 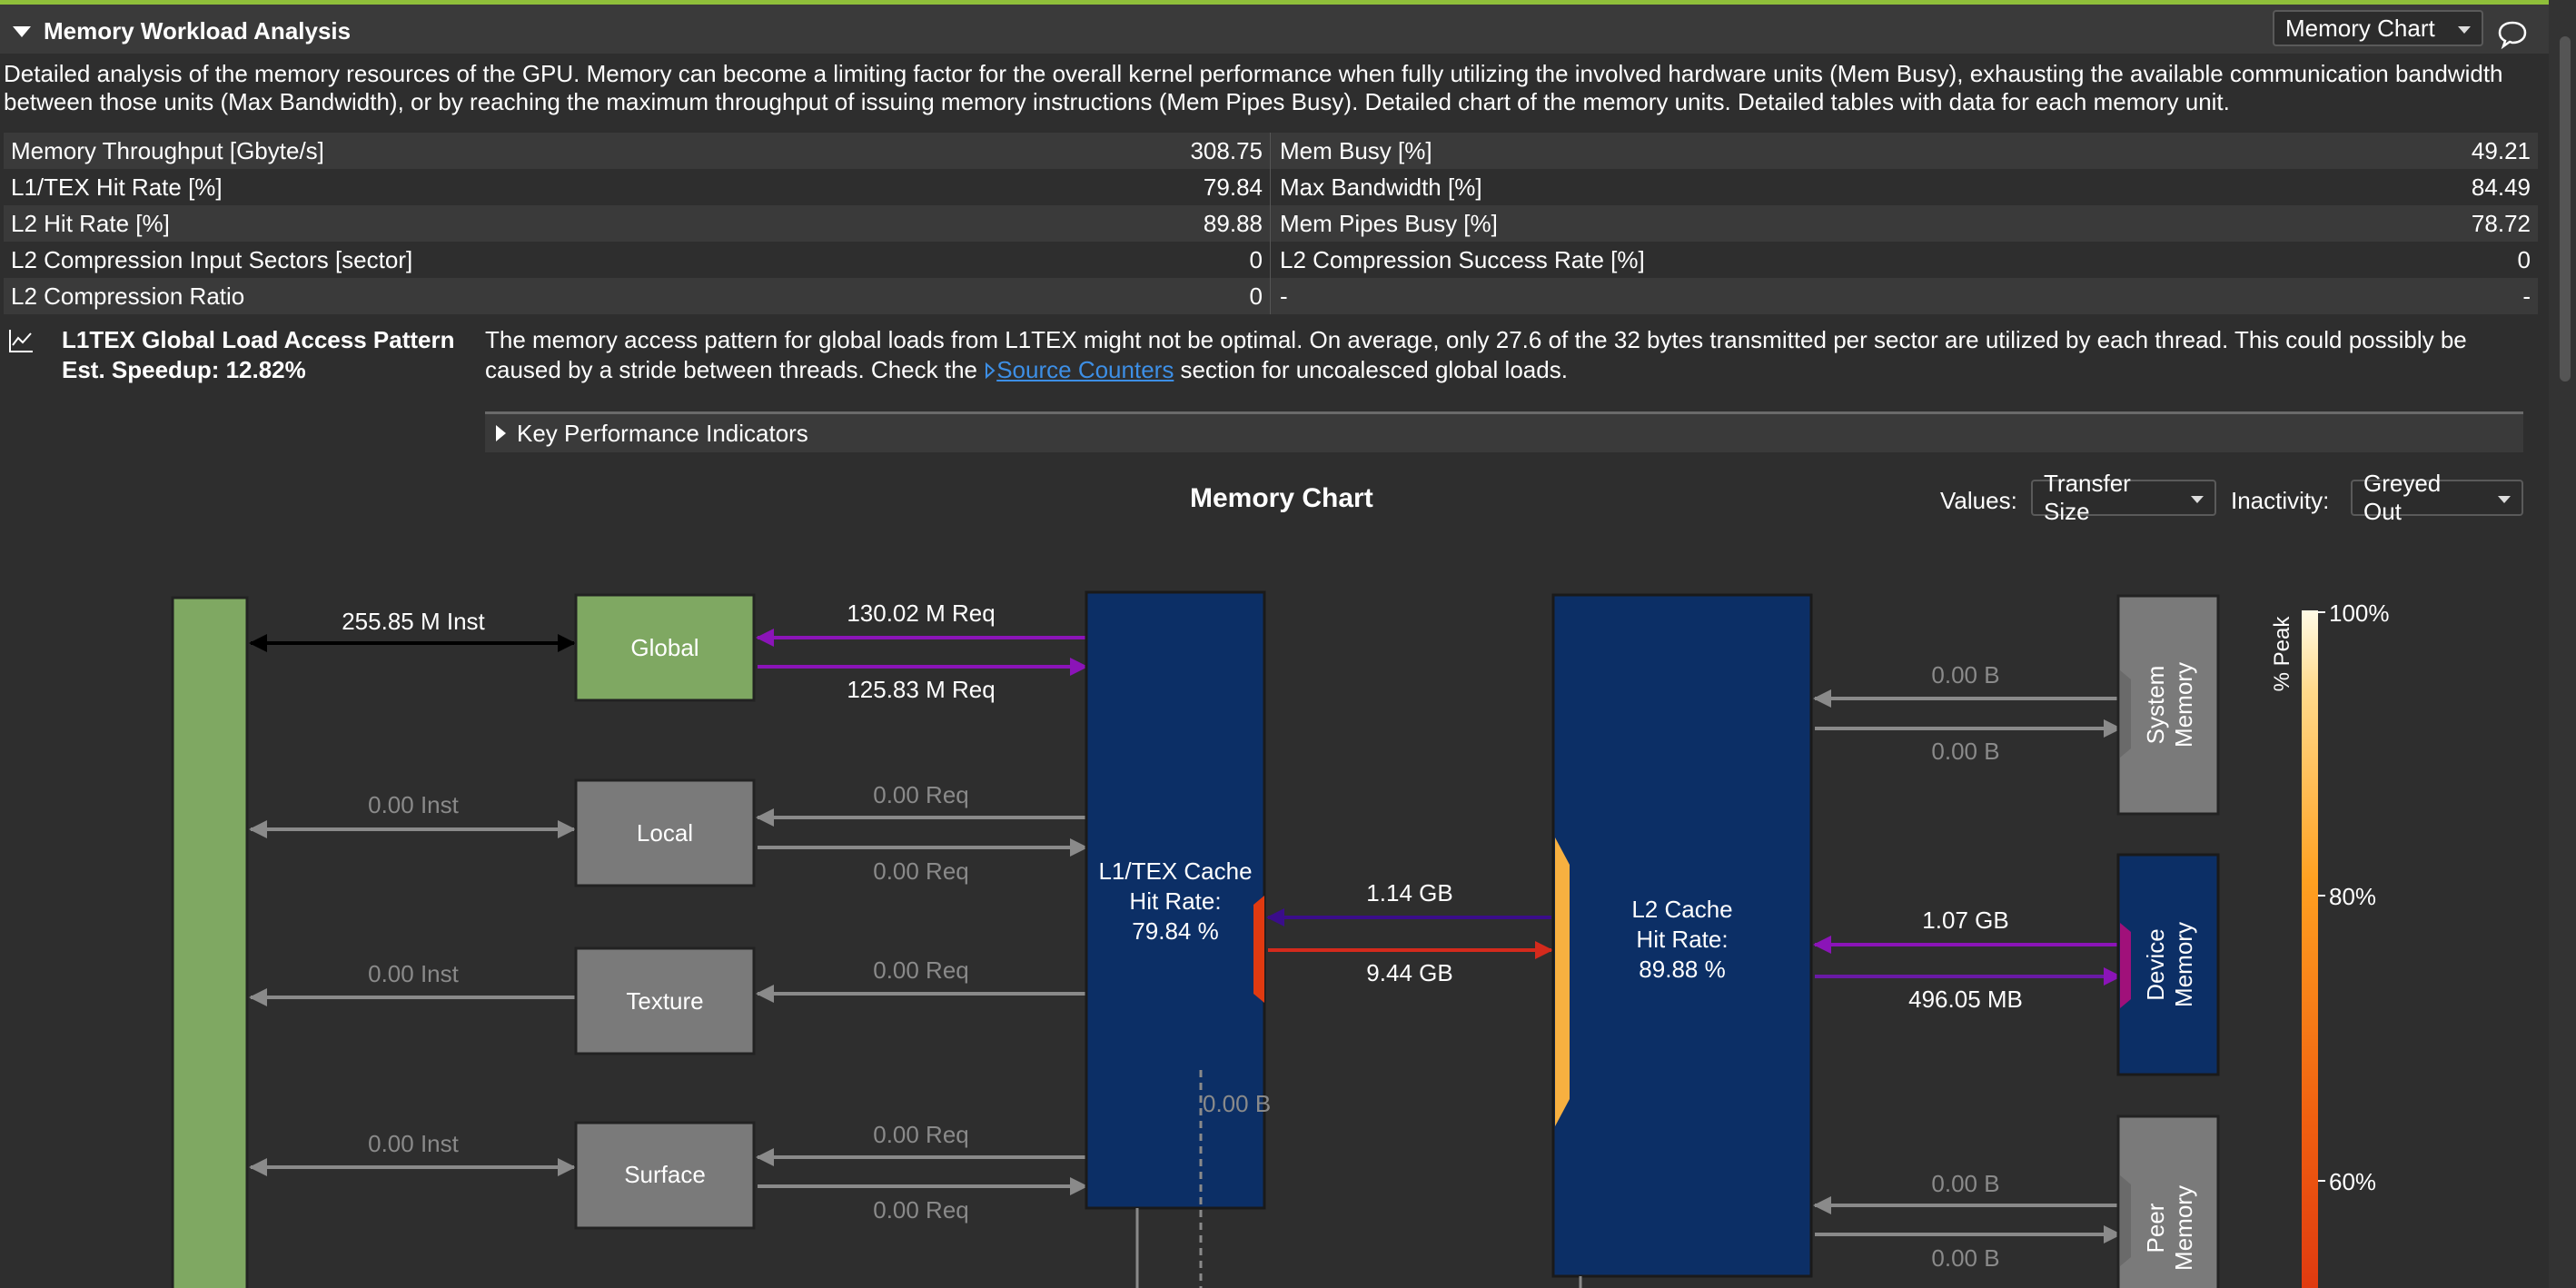 I want to click on l2-port, so click(x=1562, y=981).